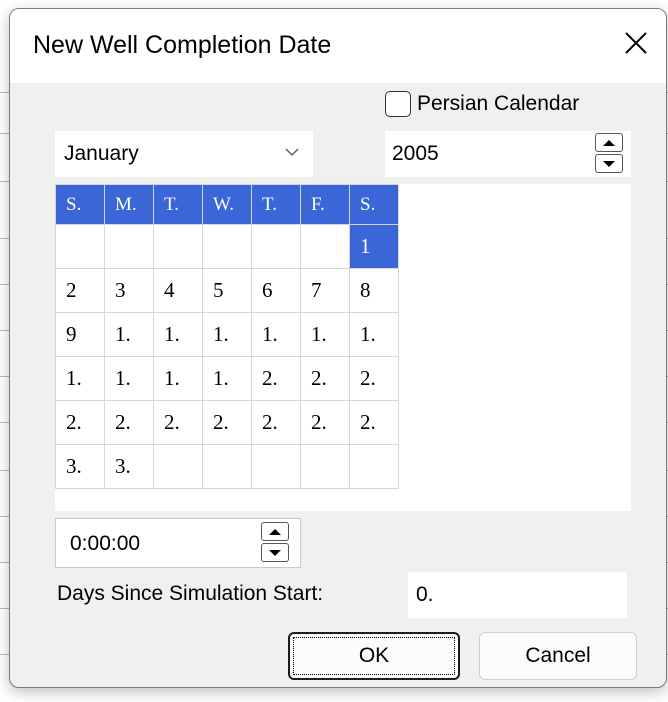  I want to click on month-select: January, so click(184, 154).